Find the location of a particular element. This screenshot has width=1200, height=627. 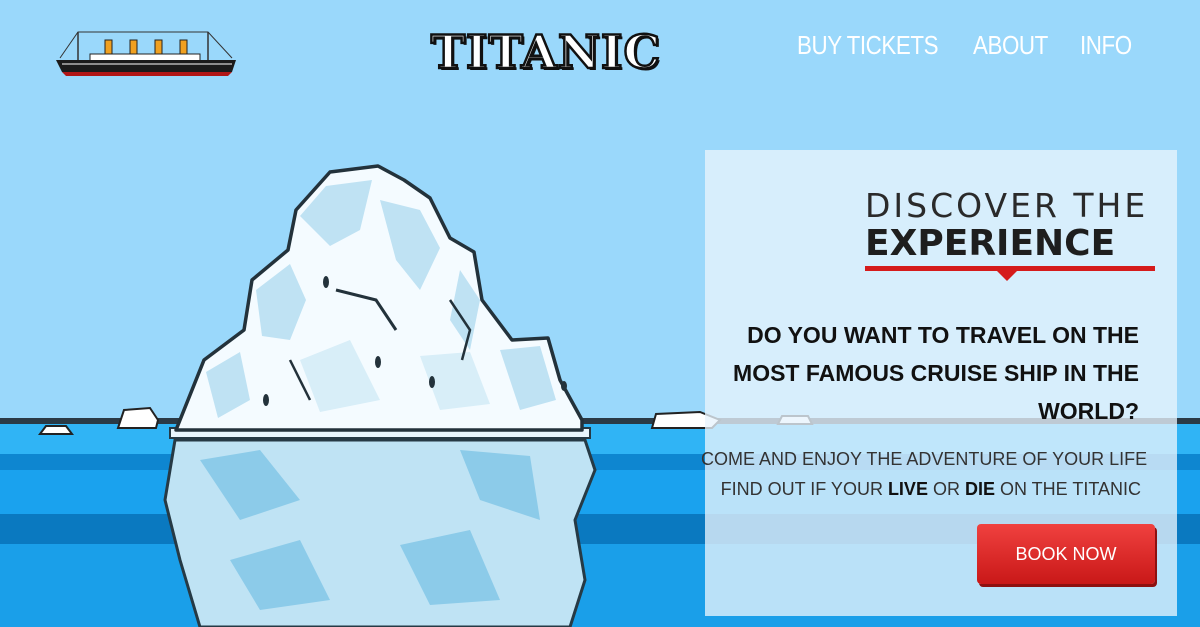

nav-about: ABOUT is located at coordinates (1010, 45).